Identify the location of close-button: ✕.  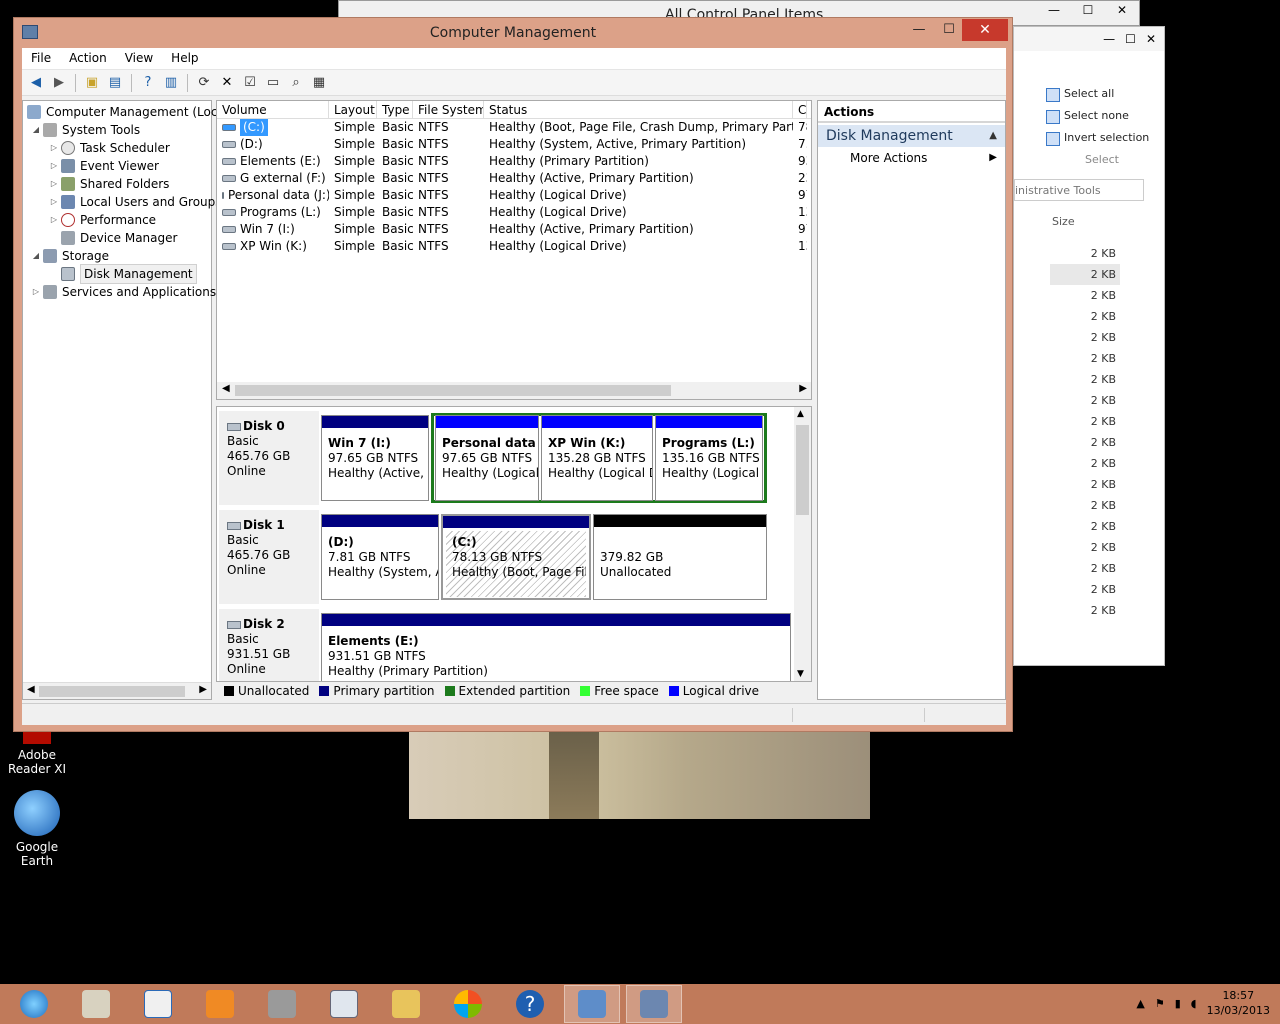
(985, 30).